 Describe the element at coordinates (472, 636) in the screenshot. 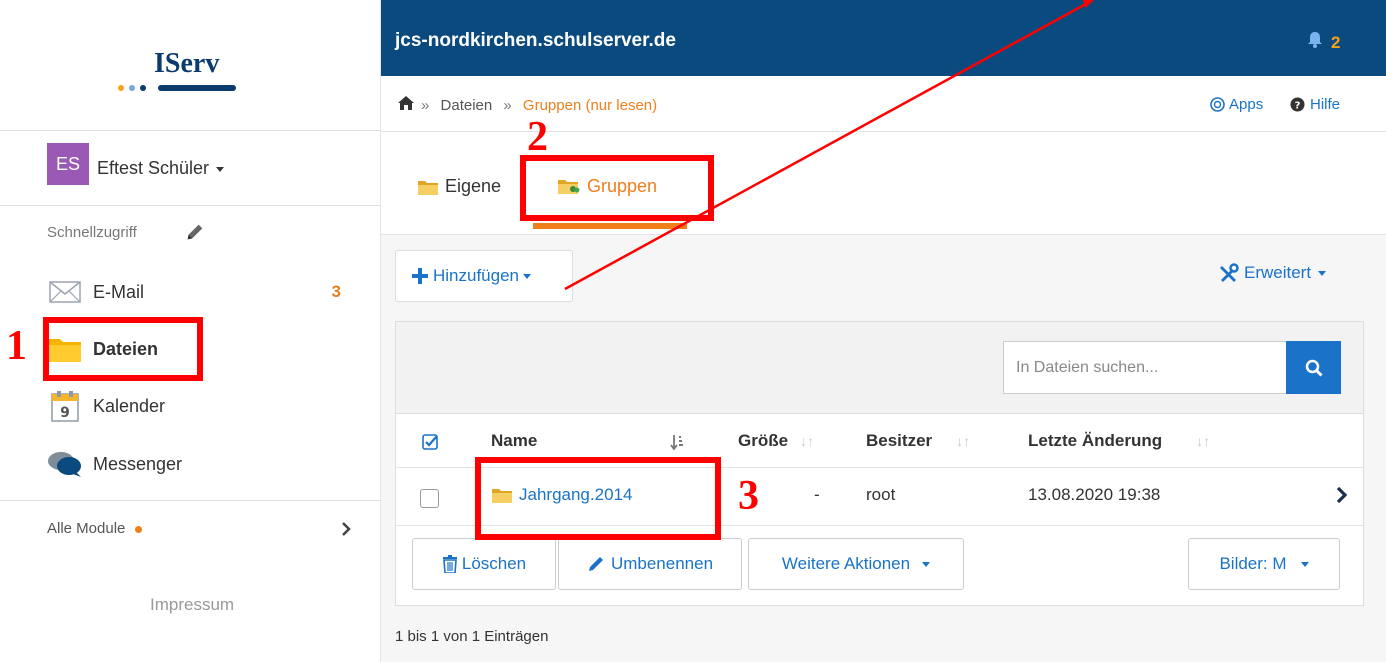

I see `pagination-info: 1 bis 1 von 1 Einträgen` at that location.